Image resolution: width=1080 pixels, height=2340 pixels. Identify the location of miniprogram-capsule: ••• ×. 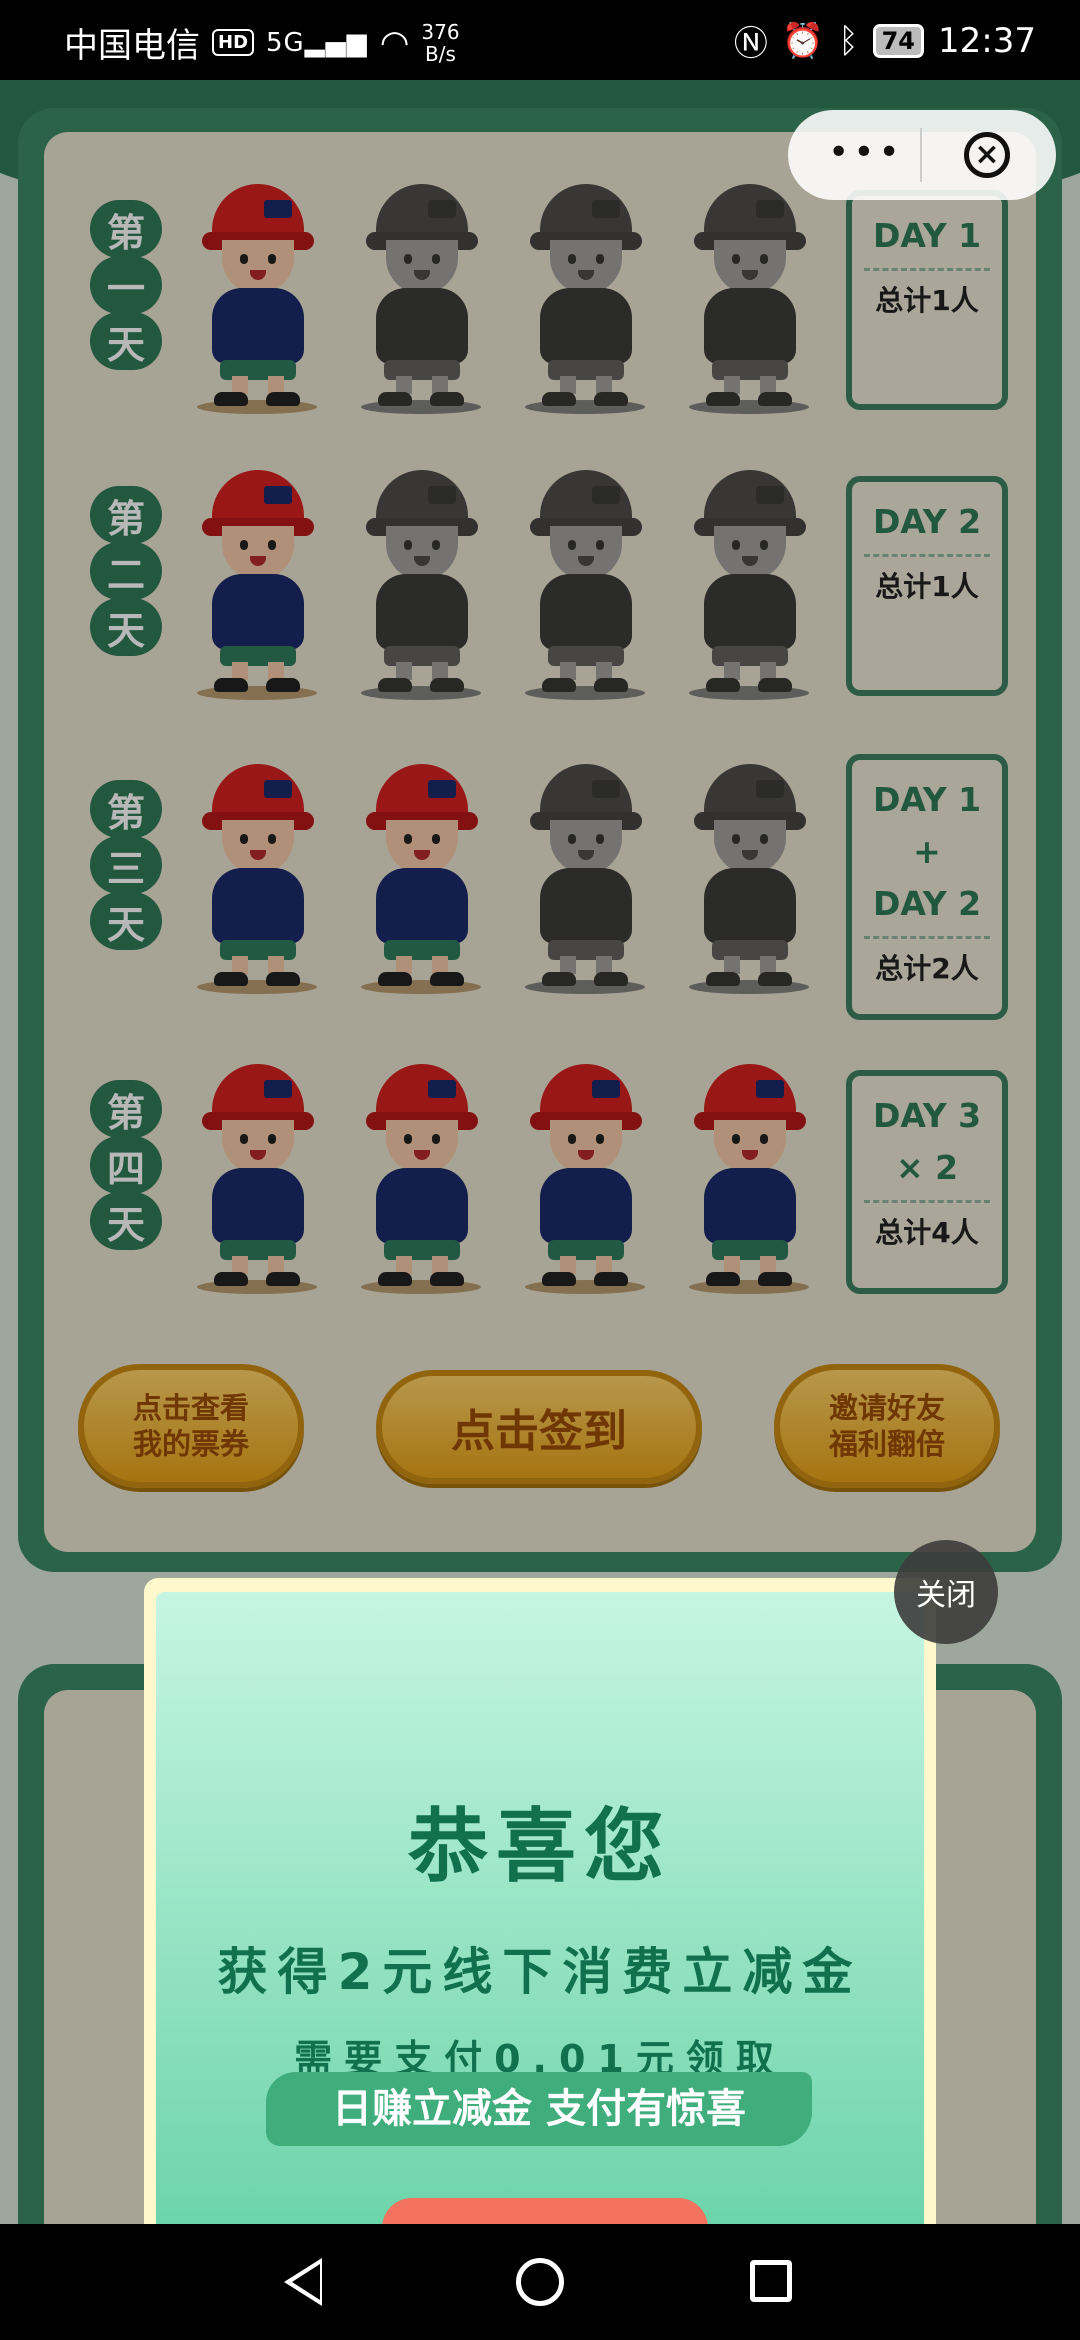
(922, 155).